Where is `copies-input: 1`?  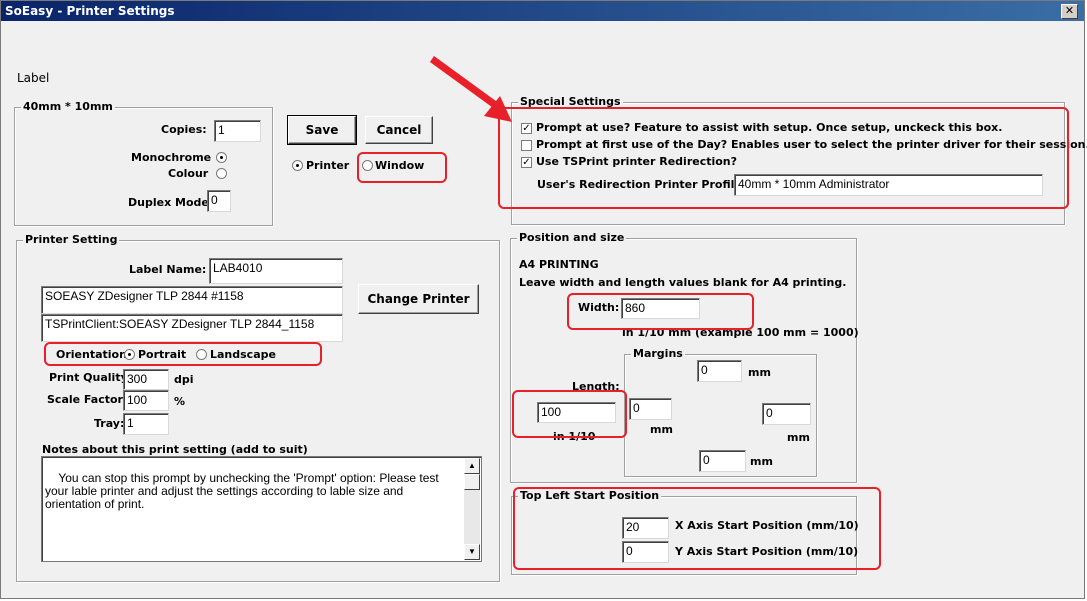
copies-input: 1 is located at coordinates (237, 131).